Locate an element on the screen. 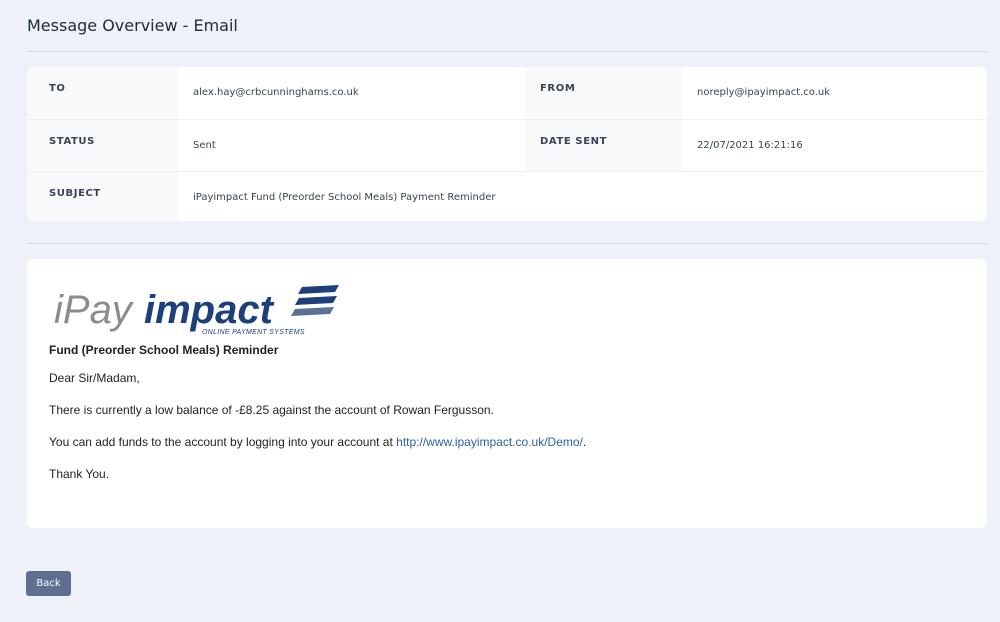 The height and width of the screenshot is (622, 1000). logo-text-impact: impact is located at coordinates (209, 310).